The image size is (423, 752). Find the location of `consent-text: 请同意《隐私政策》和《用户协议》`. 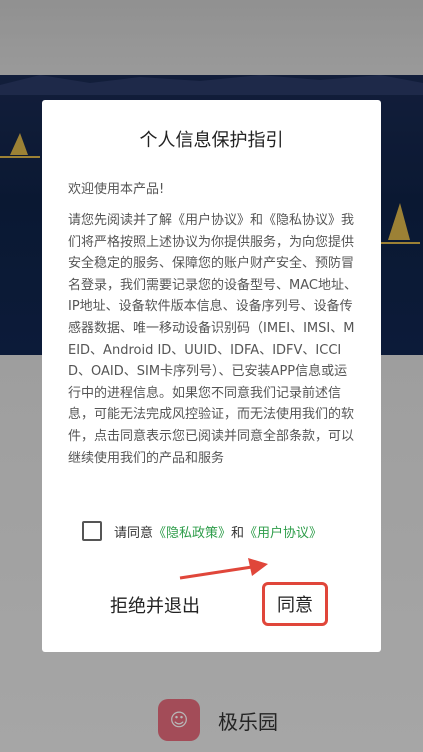

consent-text: 请同意《隐私政策》和《用户协议》 is located at coordinates (218, 531).